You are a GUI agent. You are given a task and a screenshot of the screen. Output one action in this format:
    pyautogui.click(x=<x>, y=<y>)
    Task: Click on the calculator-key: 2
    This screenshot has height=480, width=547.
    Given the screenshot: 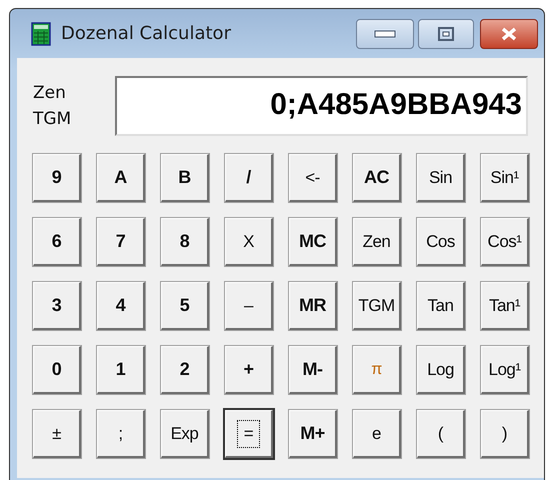 What is the action you would take?
    pyautogui.click(x=185, y=370)
    